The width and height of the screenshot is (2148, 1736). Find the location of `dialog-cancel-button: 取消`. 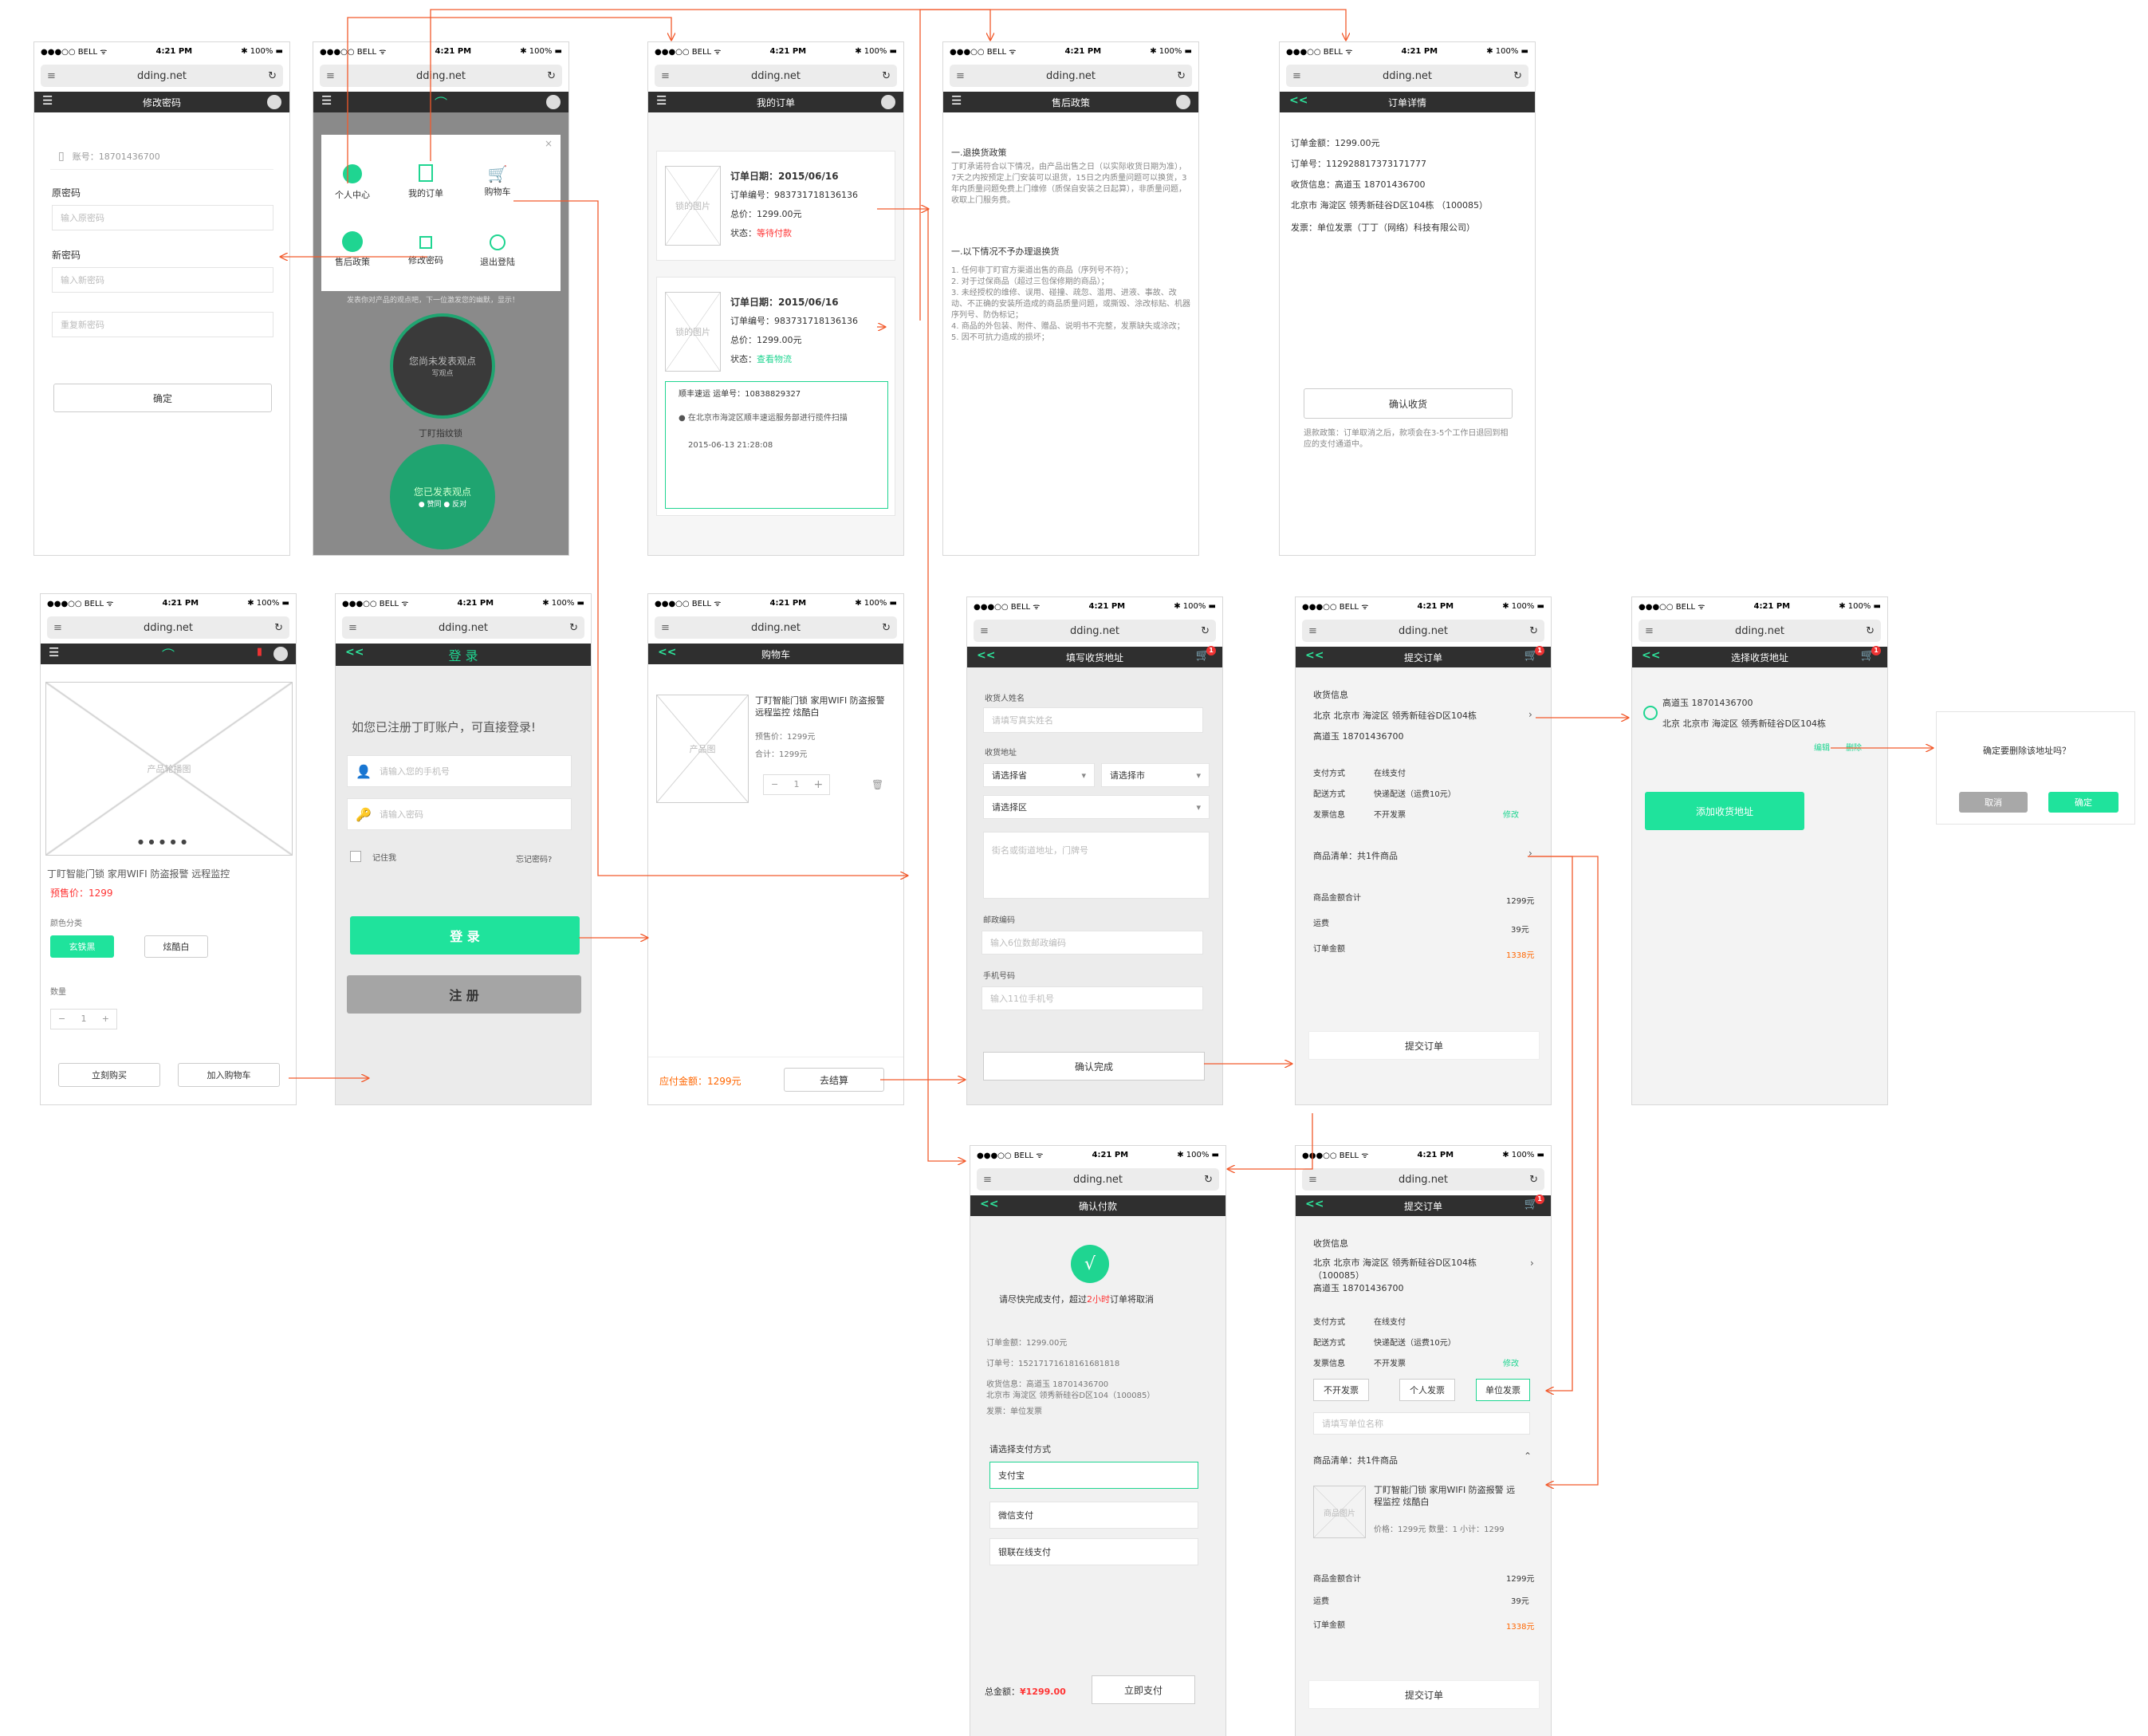

dialog-cancel-button: 取消 is located at coordinates (1994, 803).